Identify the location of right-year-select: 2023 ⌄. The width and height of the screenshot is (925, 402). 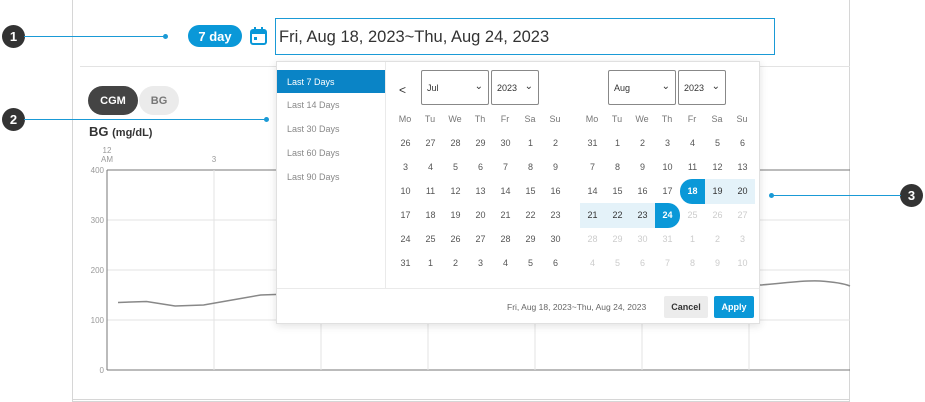
(702, 87).